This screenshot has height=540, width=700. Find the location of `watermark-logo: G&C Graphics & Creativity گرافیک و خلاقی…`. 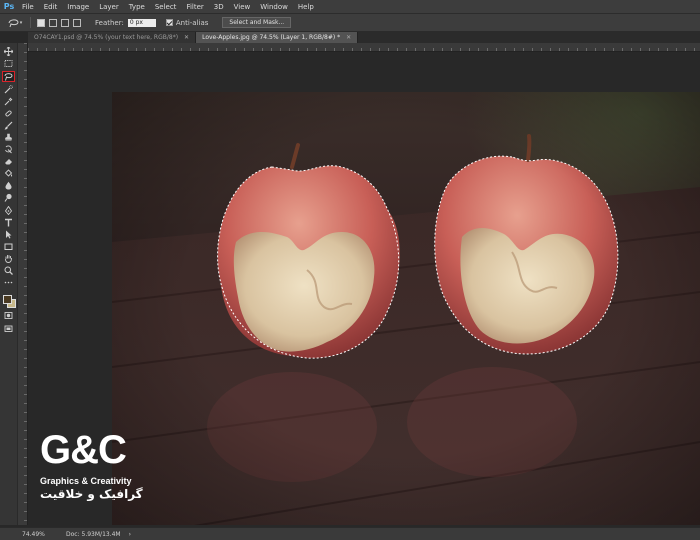

watermark-logo: G&C Graphics & Creativity گرافیک و خلاقی… is located at coordinates (99, 476).